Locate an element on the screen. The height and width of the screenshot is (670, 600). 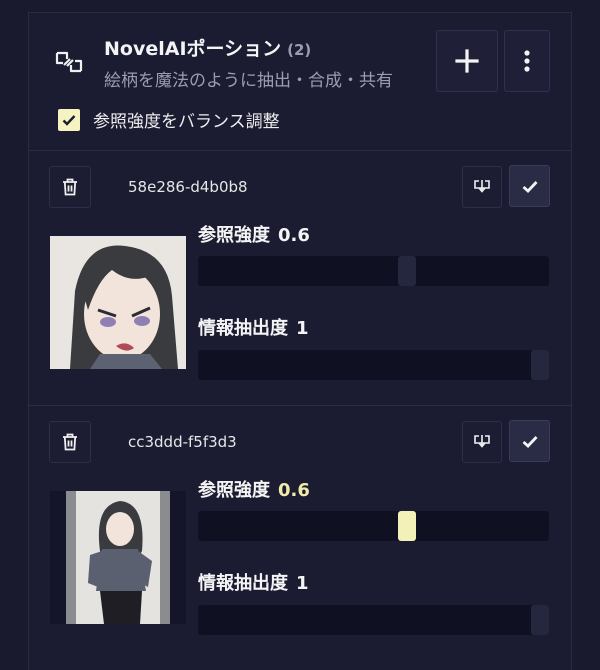
balance-label: 参照強度をバランス調整 is located at coordinates (186, 122).